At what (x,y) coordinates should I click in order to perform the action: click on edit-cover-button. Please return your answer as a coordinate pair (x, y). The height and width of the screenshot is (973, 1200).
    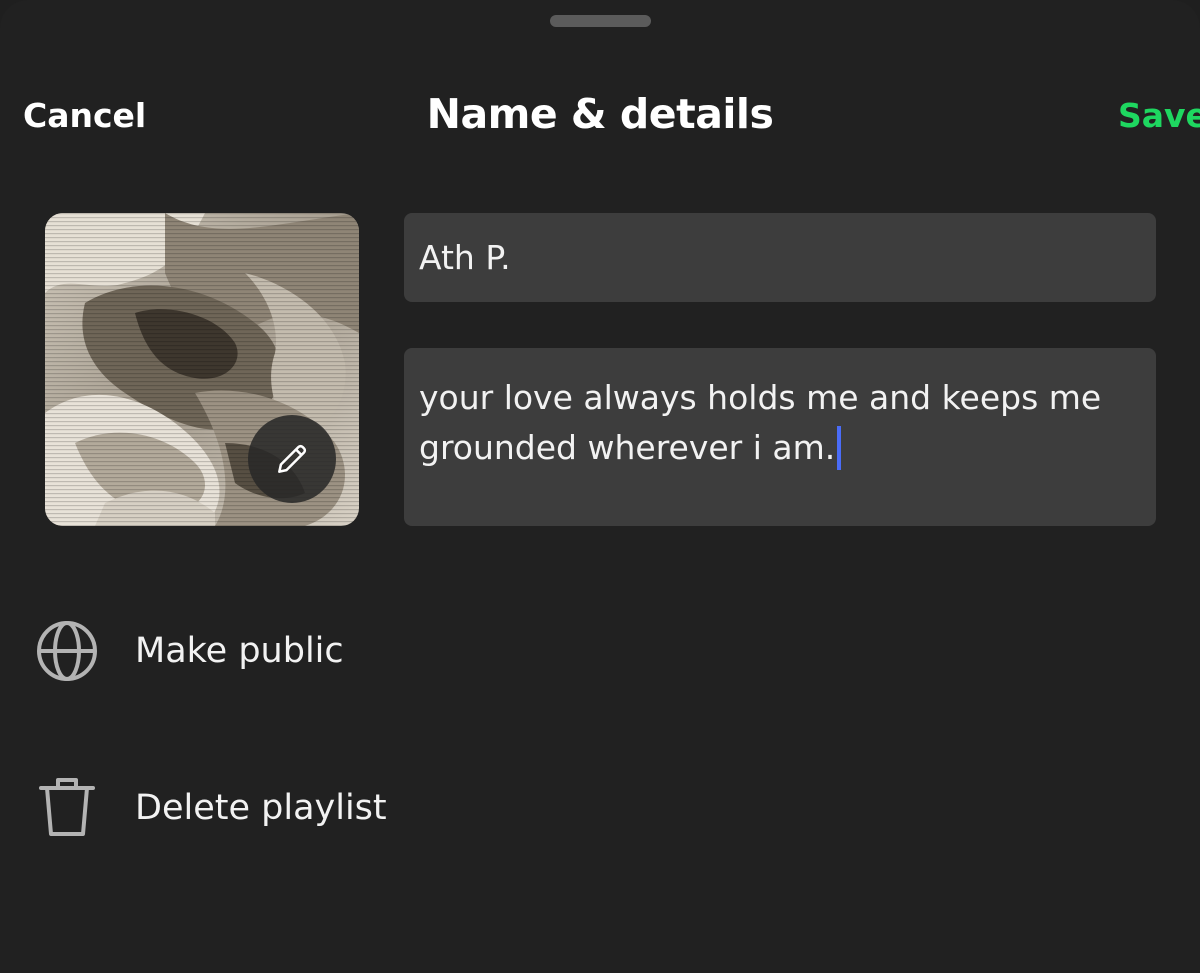
    Looking at the image, I should click on (292, 459).